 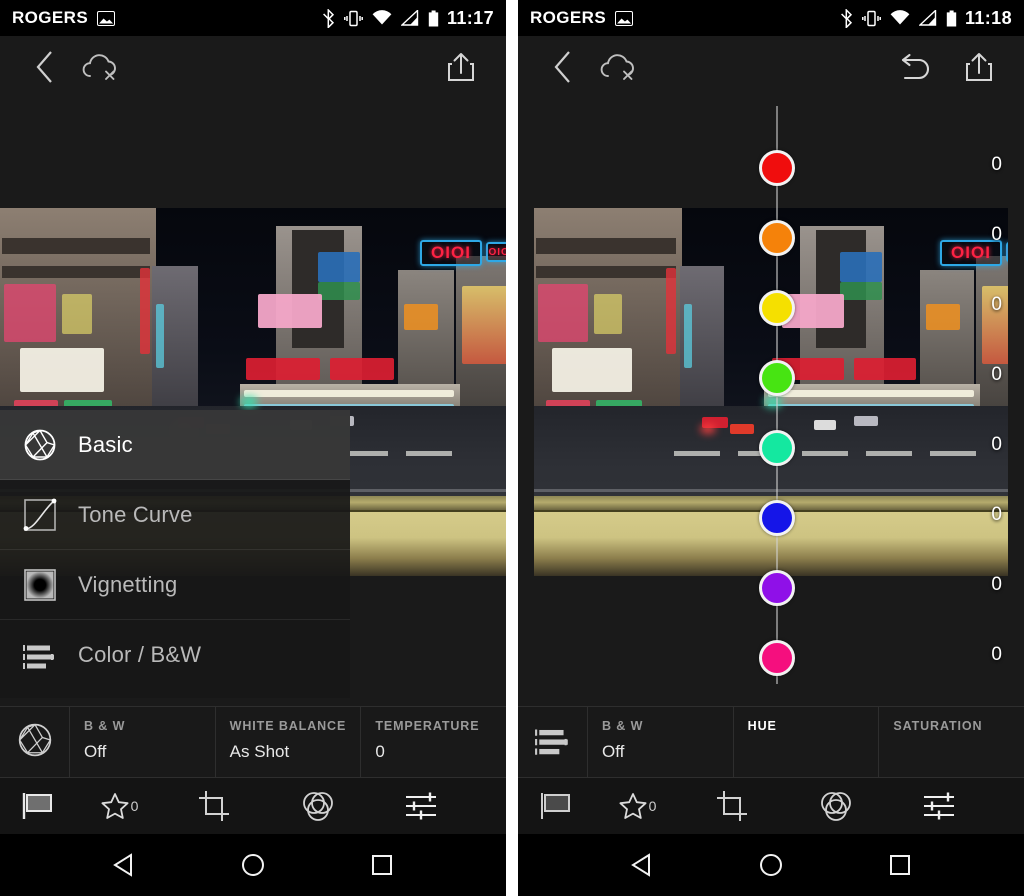 What do you see at coordinates (951, 742) in the screenshot?
I see `value-cell-saturation: SATURATION` at bounding box center [951, 742].